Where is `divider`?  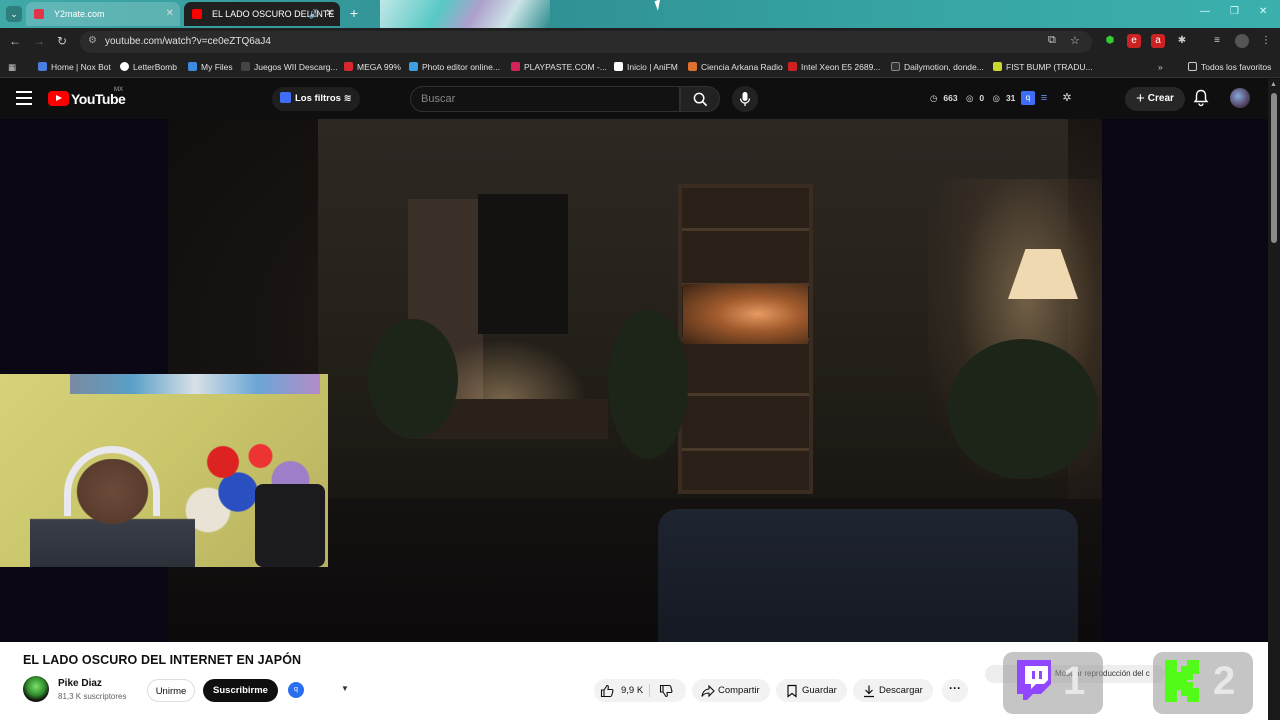 divider is located at coordinates (649, 690).